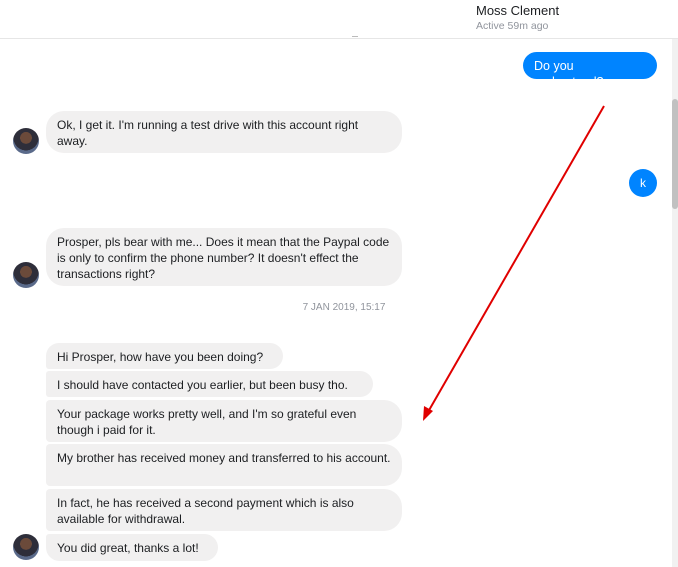 The width and height of the screenshot is (678, 567). I want to click on scrollbar-thumb, so click(675, 154).